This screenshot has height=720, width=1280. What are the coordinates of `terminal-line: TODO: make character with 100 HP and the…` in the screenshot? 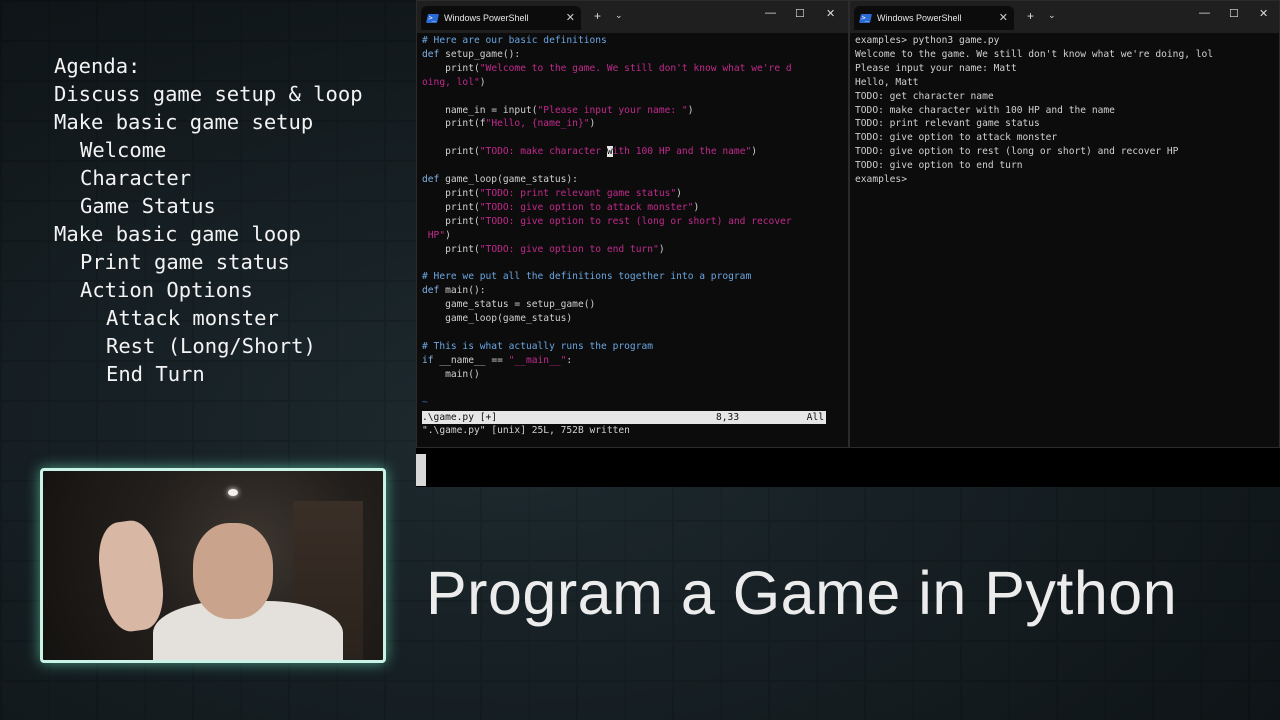 It's located at (985, 110).